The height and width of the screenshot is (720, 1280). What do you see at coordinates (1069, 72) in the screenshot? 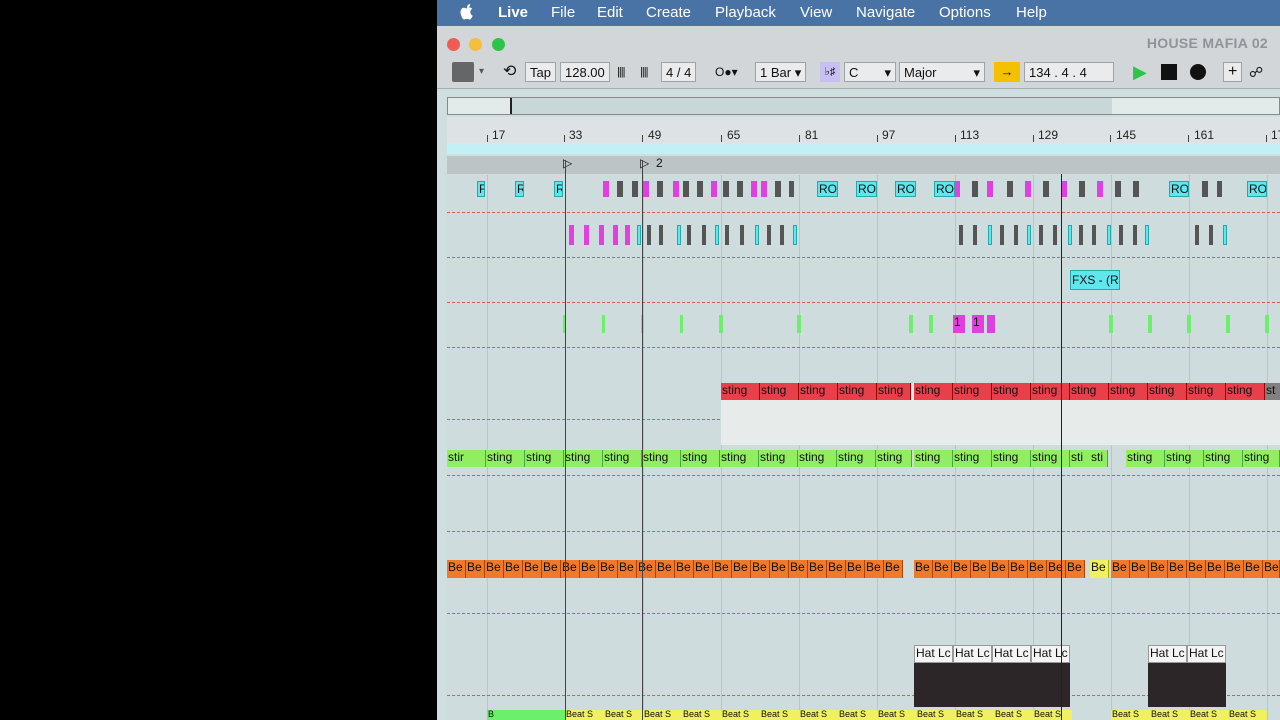
I see `song-position-field: 134 . 4 . 4` at bounding box center [1069, 72].